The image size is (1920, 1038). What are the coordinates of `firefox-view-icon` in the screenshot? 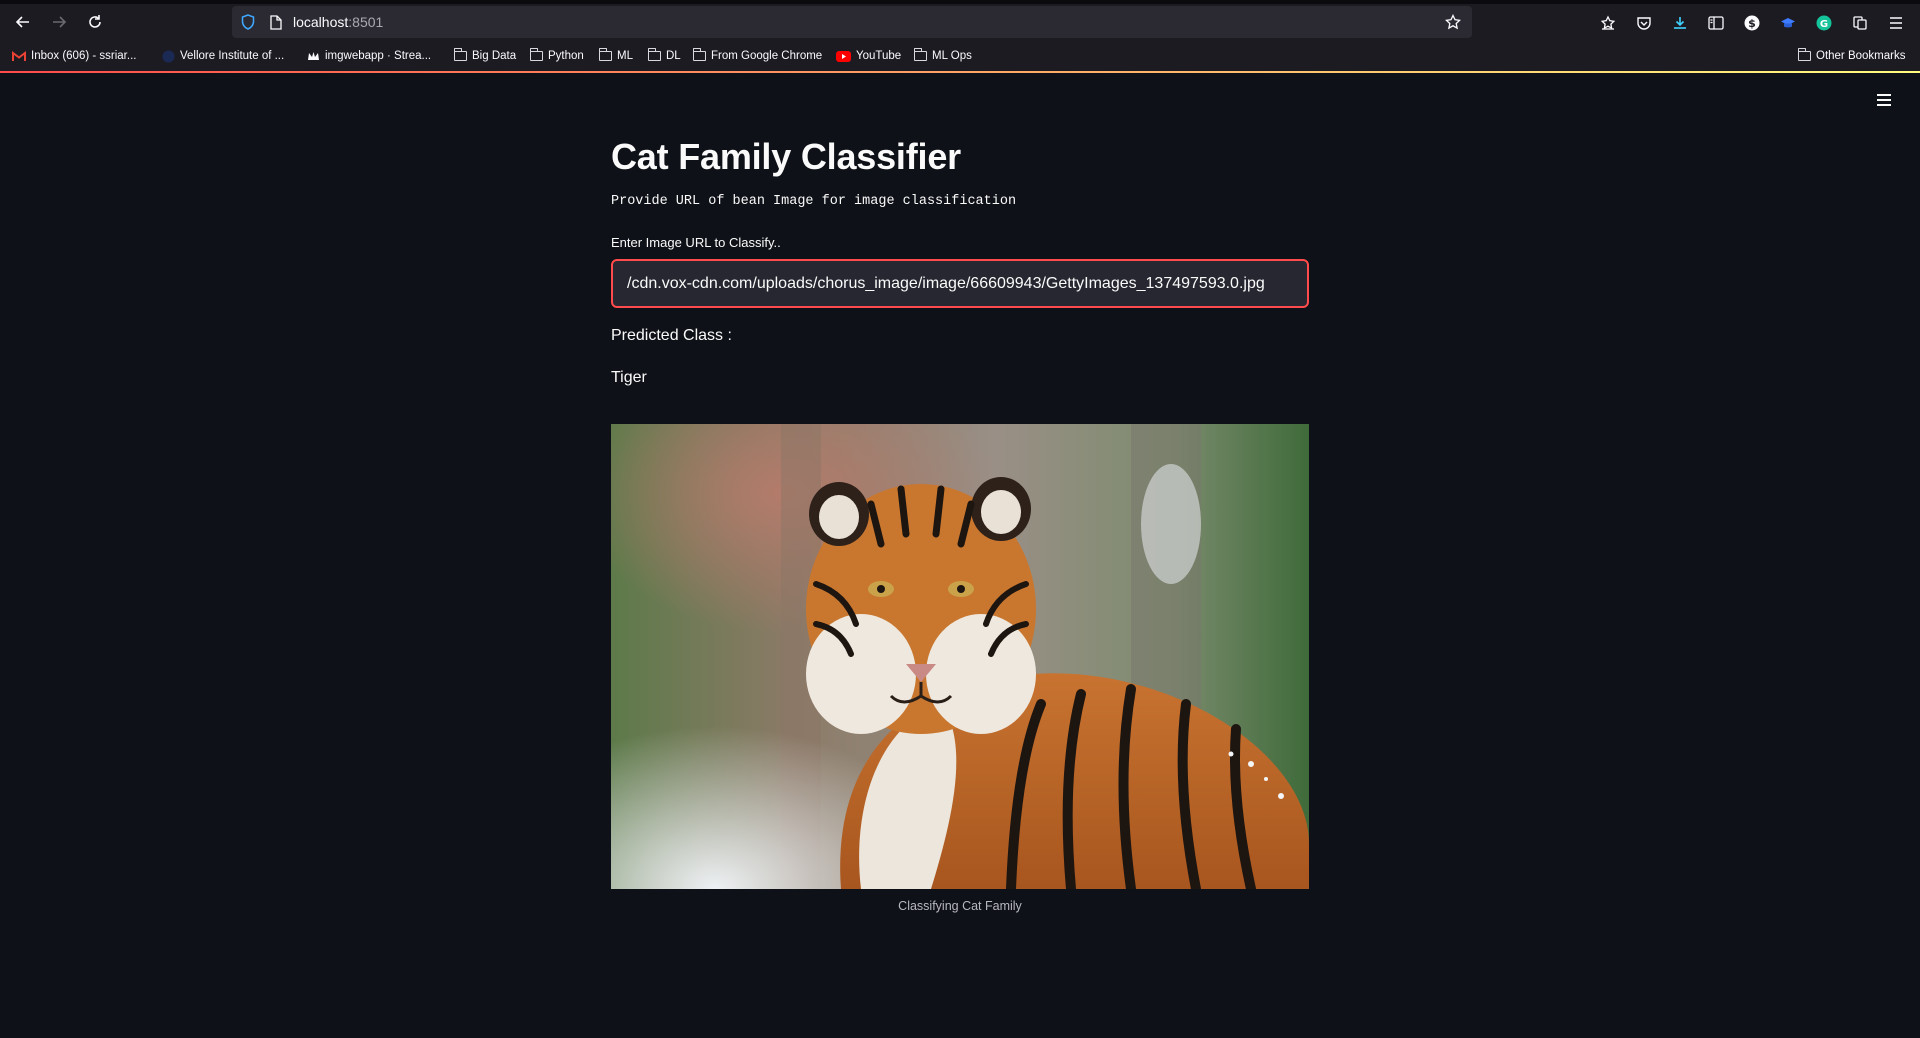 It's located at (1608, 23).